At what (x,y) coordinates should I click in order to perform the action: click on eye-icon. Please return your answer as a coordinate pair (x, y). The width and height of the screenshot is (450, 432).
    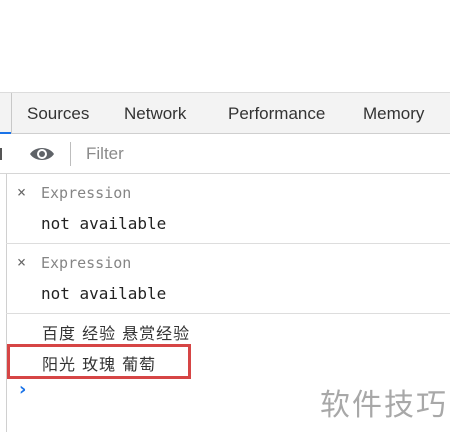
    Looking at the image, I should click on (42, 154).